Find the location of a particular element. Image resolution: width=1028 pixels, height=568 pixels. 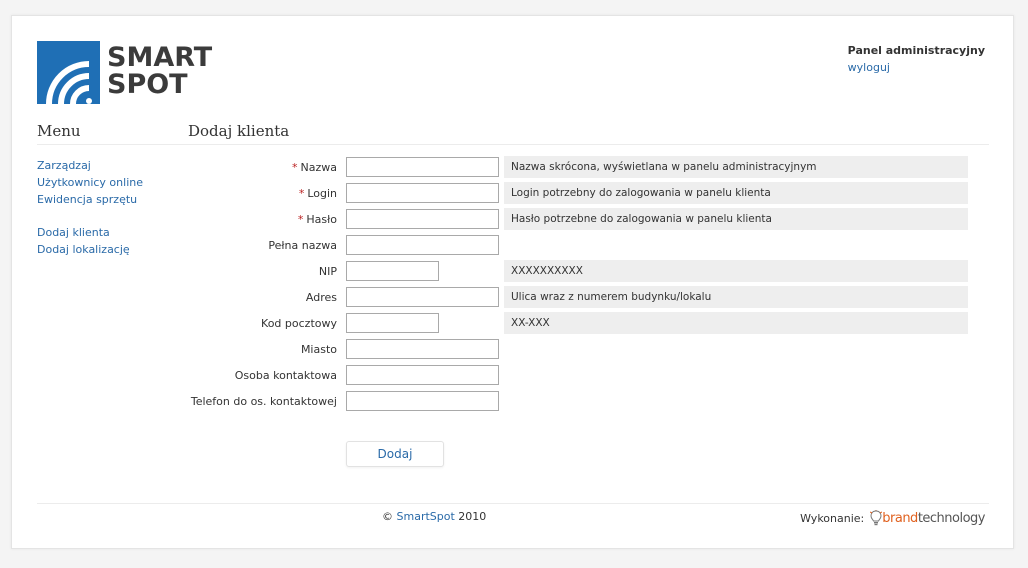

contact-person-label: Osoba kontaktowa is located at coordinates (285, 375).